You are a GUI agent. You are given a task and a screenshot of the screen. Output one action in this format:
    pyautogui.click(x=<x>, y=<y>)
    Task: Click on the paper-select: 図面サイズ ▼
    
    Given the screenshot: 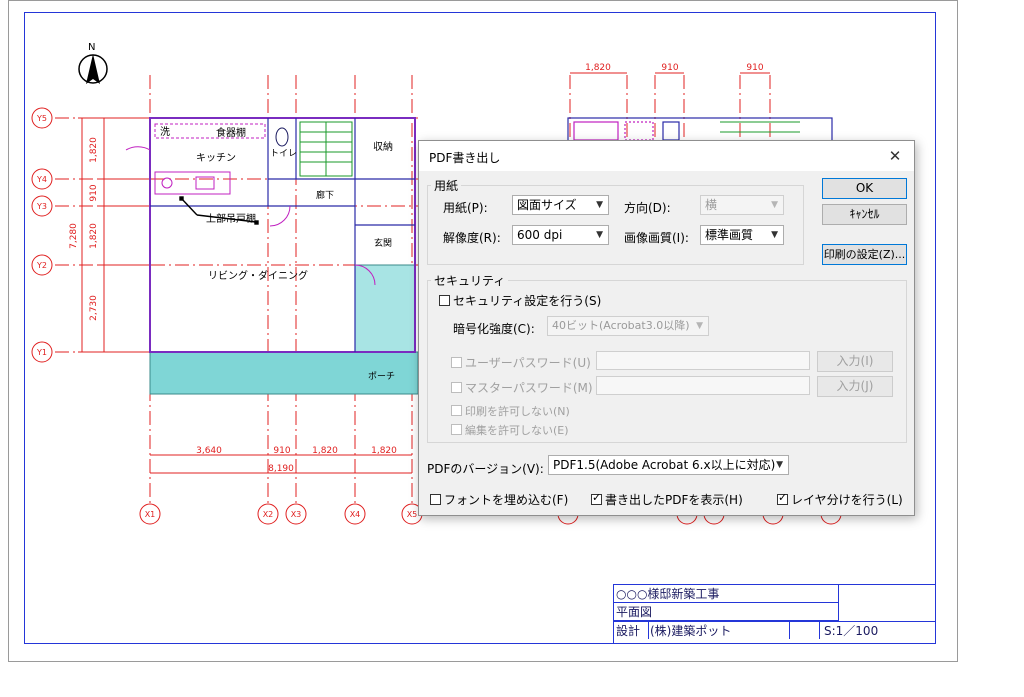 What is the action you would take?
    pyautogui.click(x=560, y=205)
    